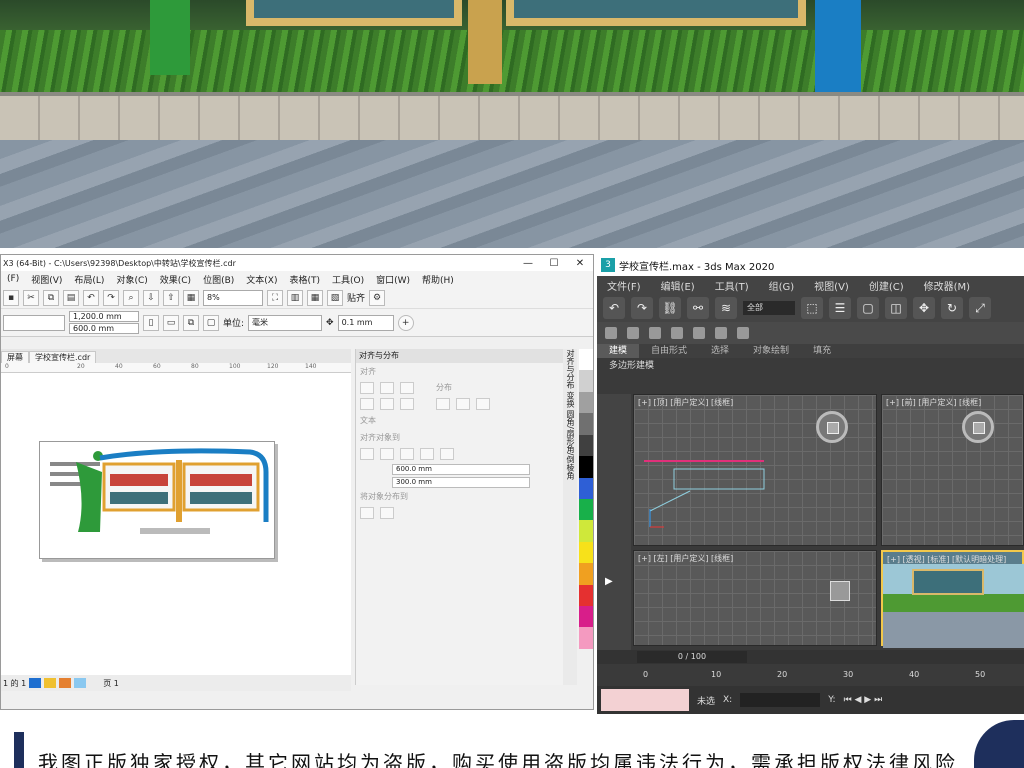 This screenshot has width=1024, height=768. What do you see at coordinates (387, 454) in the screenshot?
I see `page-edge-button` at bounding box center [387, 454].